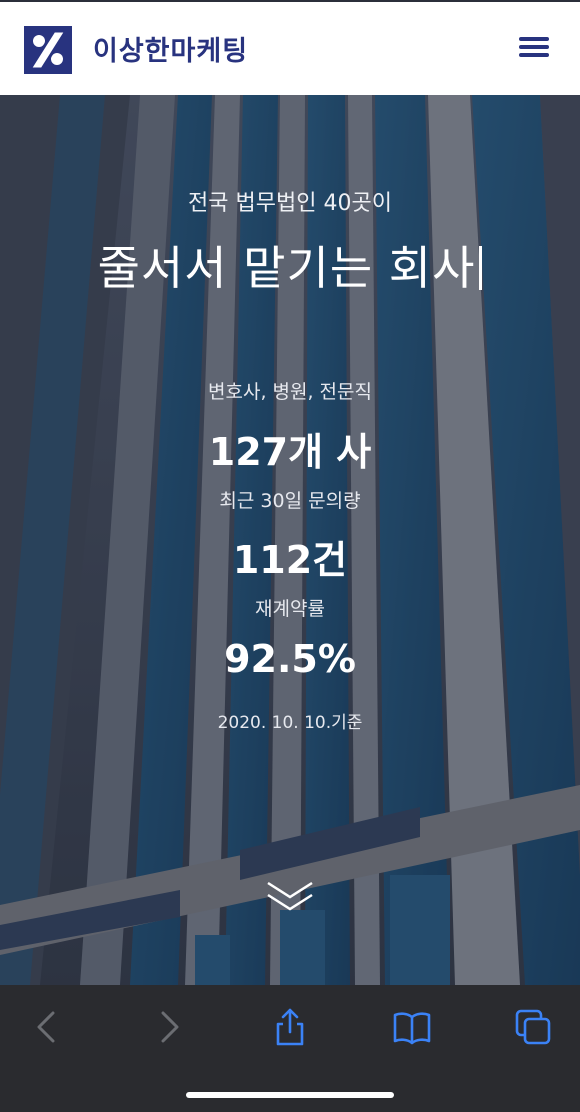 This screenshot has height=1112, width=580. Describe the element at coordinates (169, 1027) in the screenshot. I see `forward-icon` at that location.